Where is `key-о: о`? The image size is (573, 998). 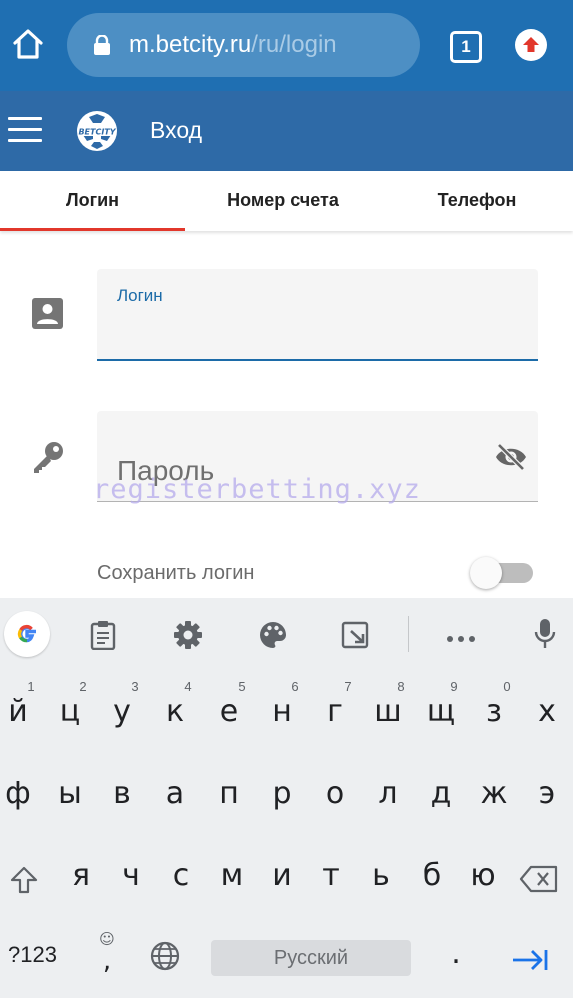
key-о: о is located at coordinates (335, 793).